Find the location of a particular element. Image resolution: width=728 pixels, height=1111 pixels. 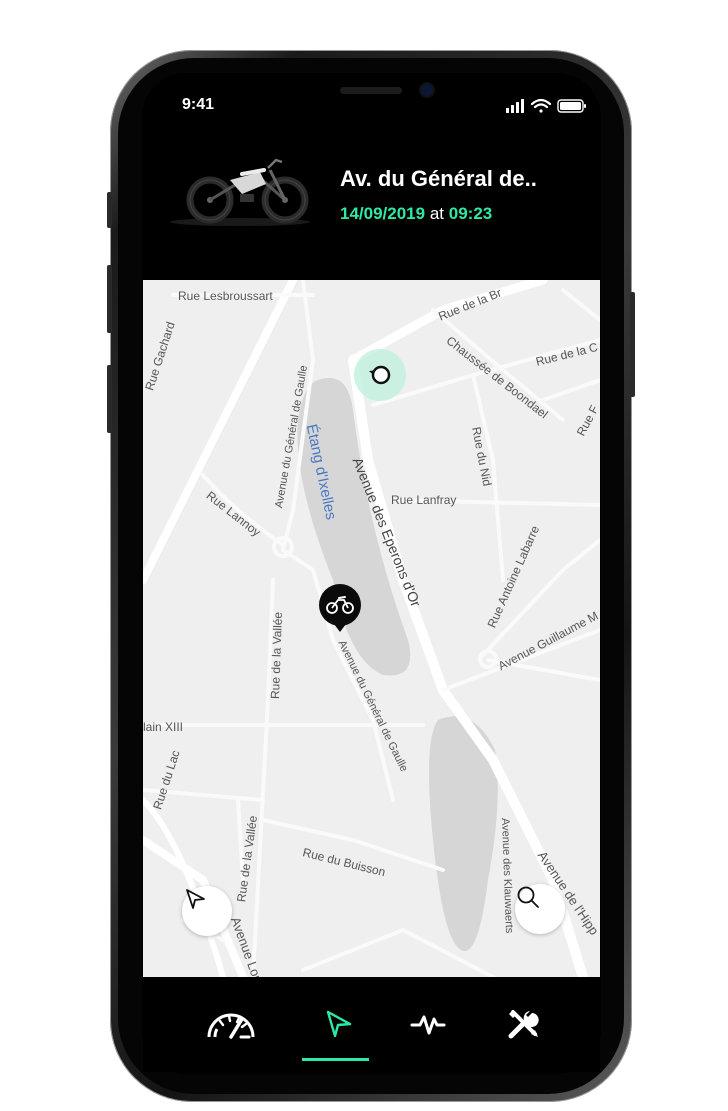

nav-navigation is located at coordinates (338, 1024).